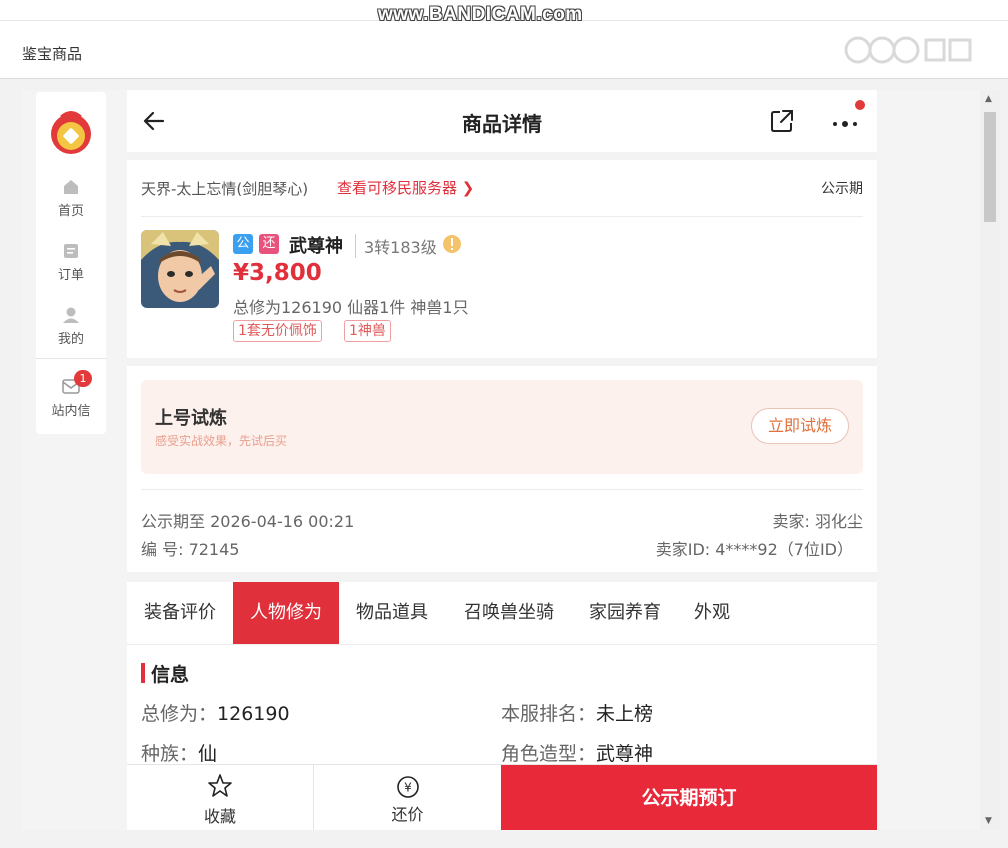 This screenshot has width=1008, height=848. I want to click on bargain-button: ¥ 还价, so click(407, 797).